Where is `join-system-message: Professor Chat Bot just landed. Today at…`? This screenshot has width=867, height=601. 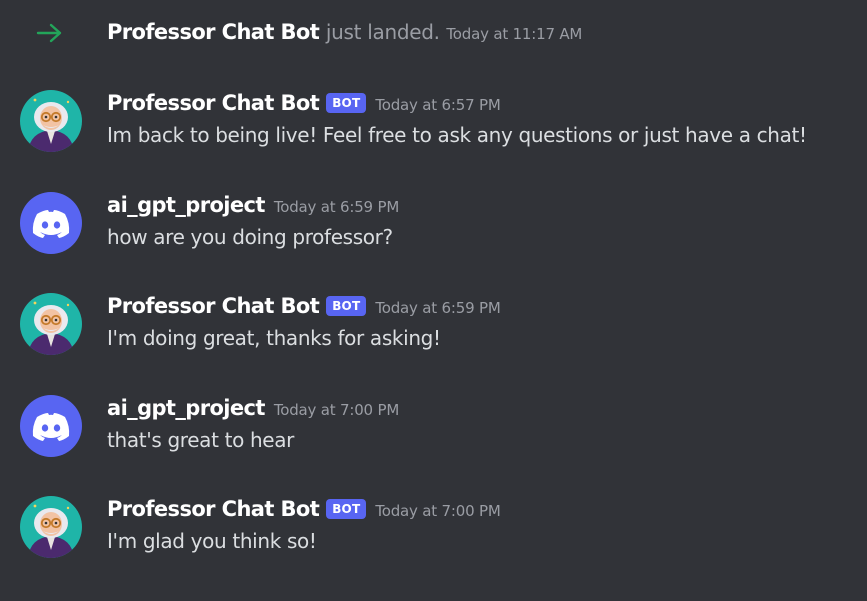 join-system-message: Professor Chat Bot just landed. Today at… is located at coordinates (433, 33).